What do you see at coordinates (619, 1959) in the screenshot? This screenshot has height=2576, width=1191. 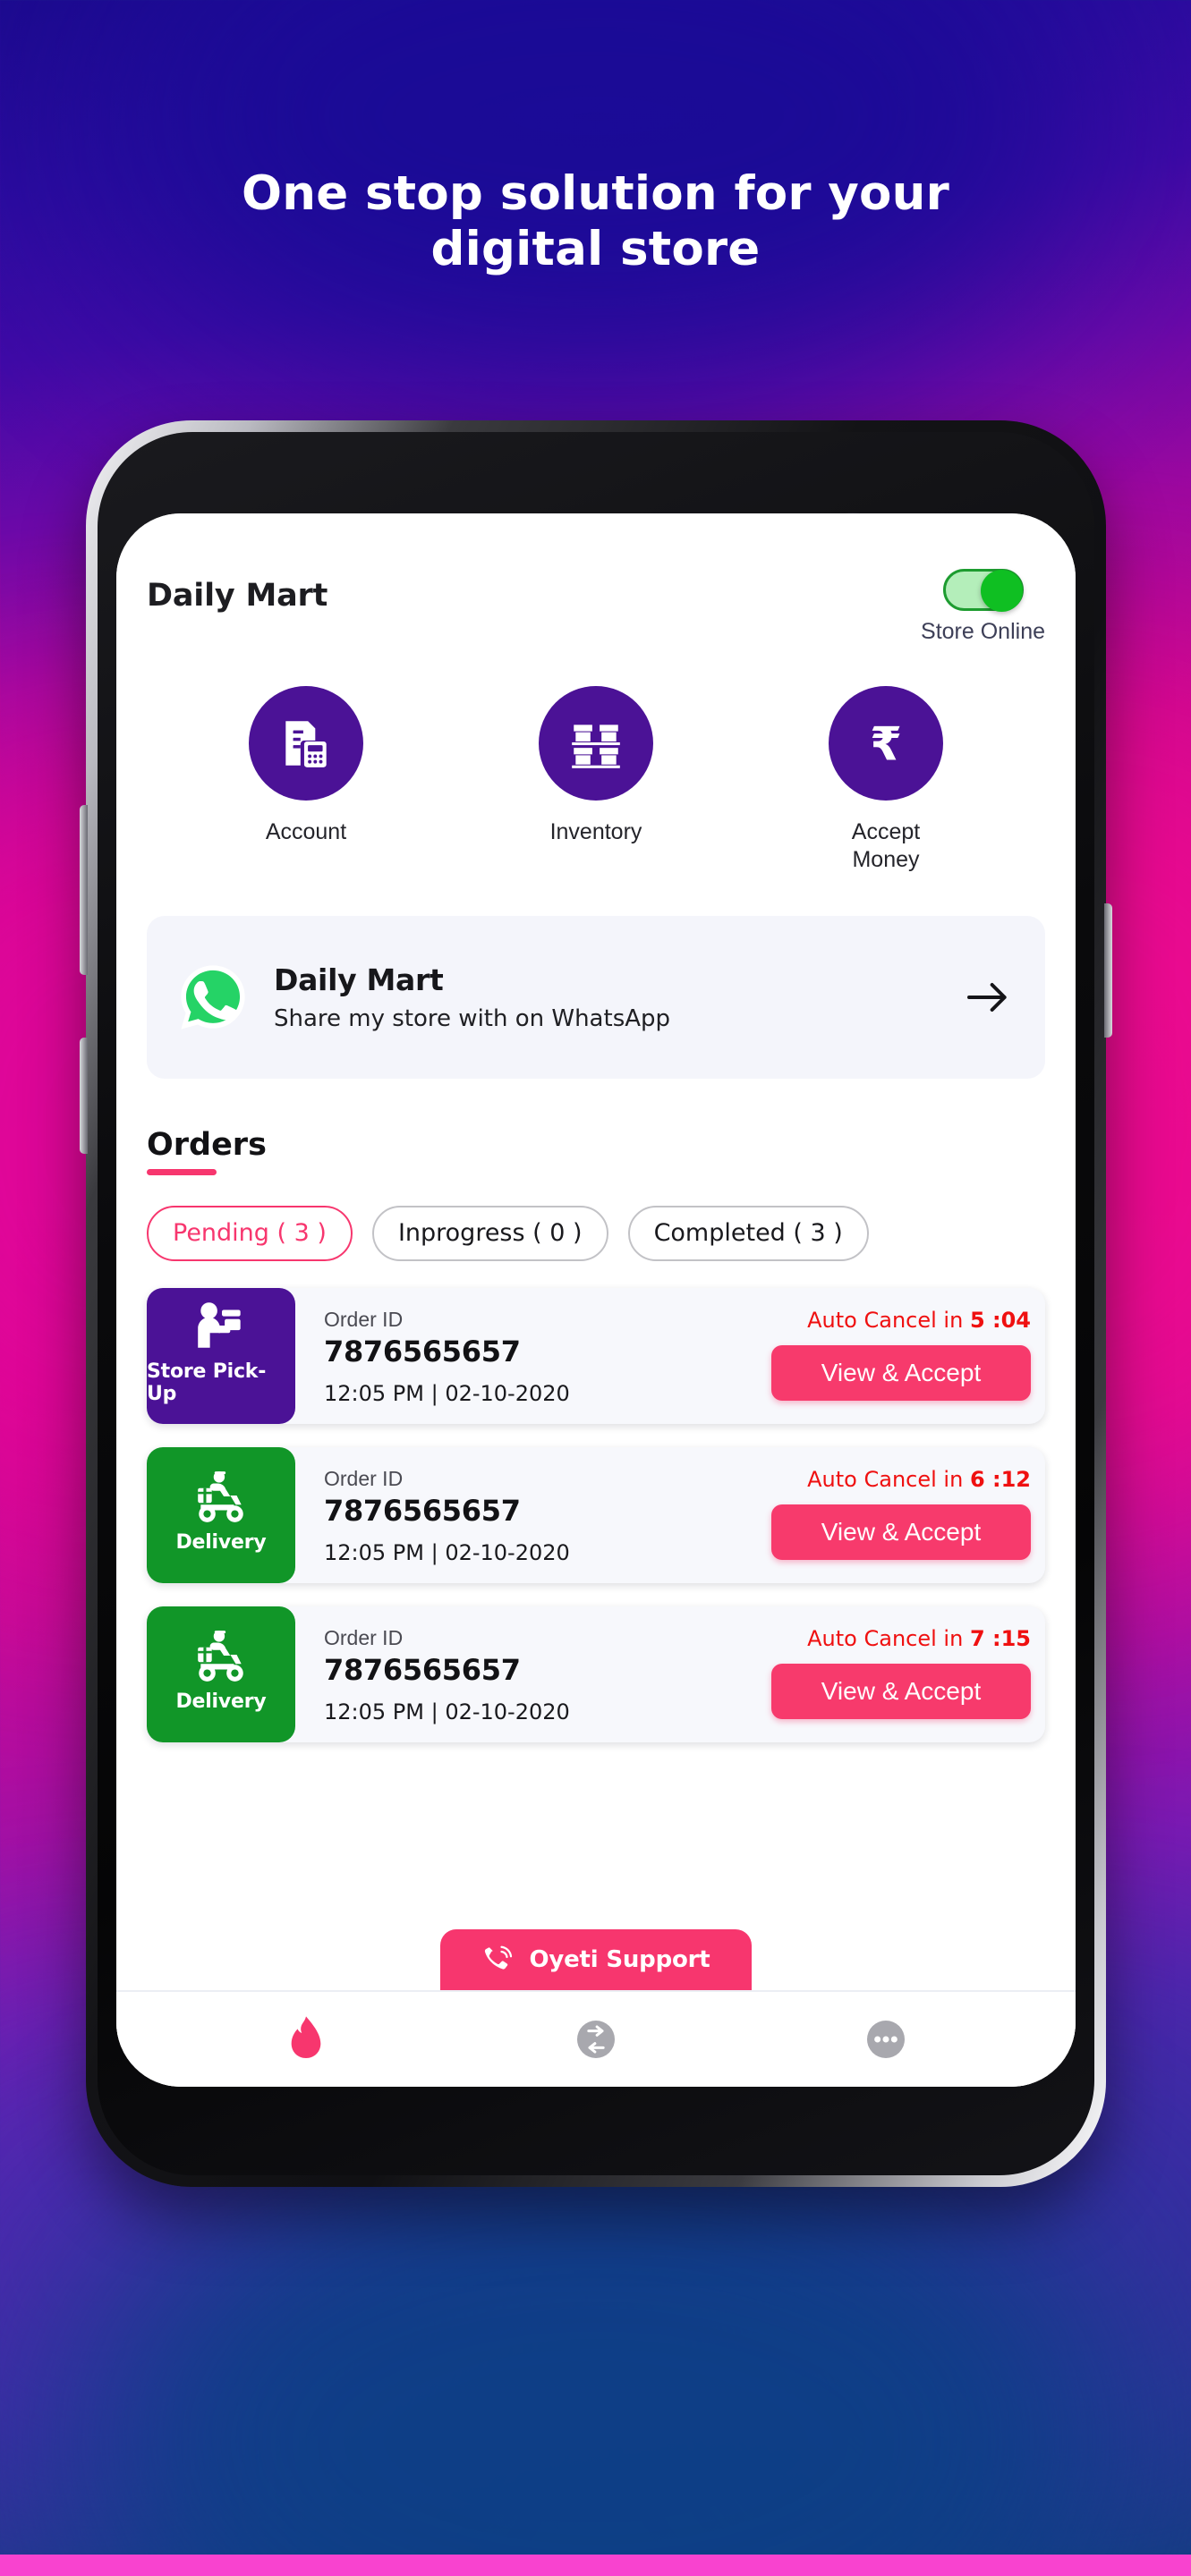 I see `oyeti-support-label: Oyeti Support` at bounding box center [619, 1959].